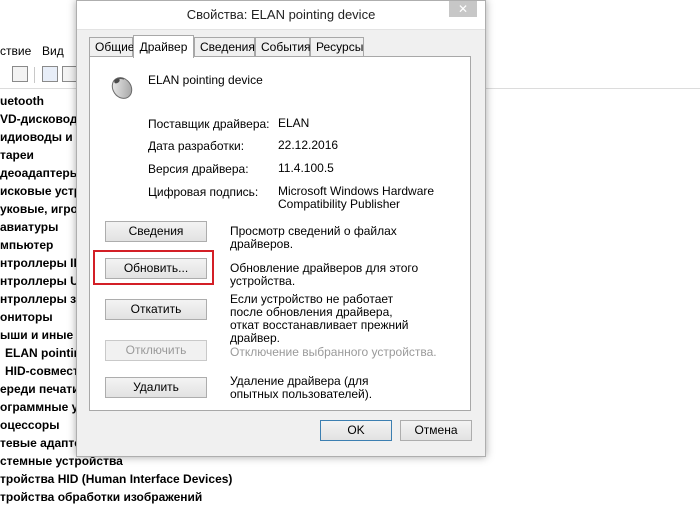 This screenshot has width=700, height=517. Describe the element at coordinates (356, 430) in the screenshot. I see `ok-button: OK` at that location.